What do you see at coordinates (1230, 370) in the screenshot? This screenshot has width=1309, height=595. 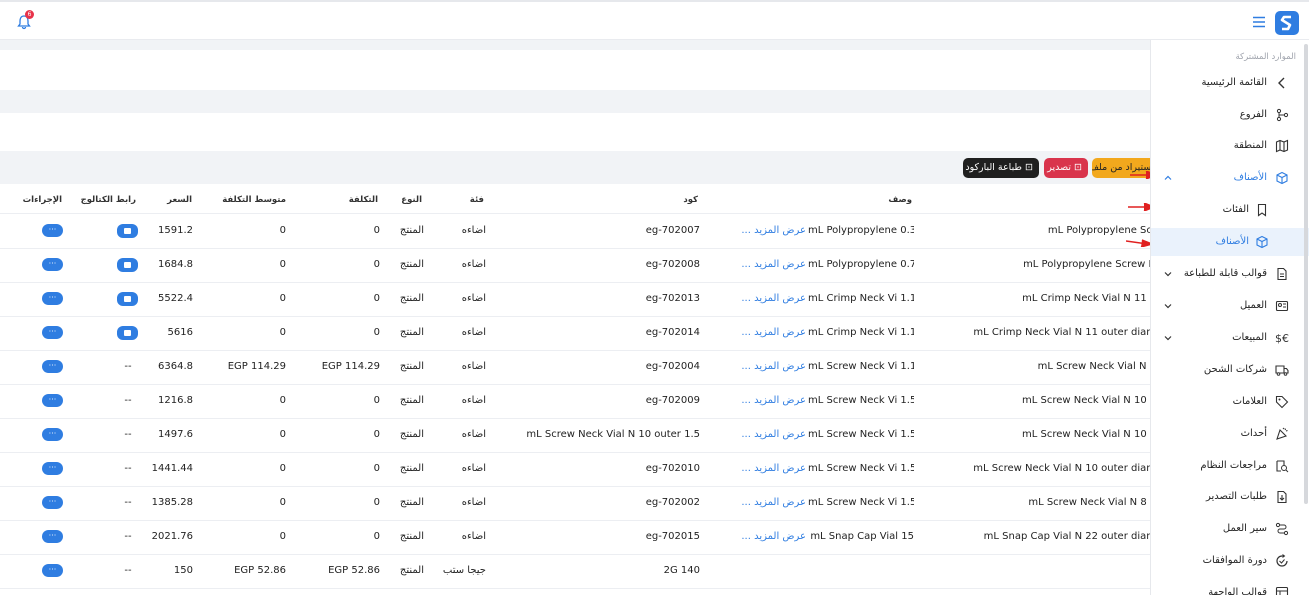 I see `sidebar-item-9: شركات الشحن` at bounding box center [1230, 370].